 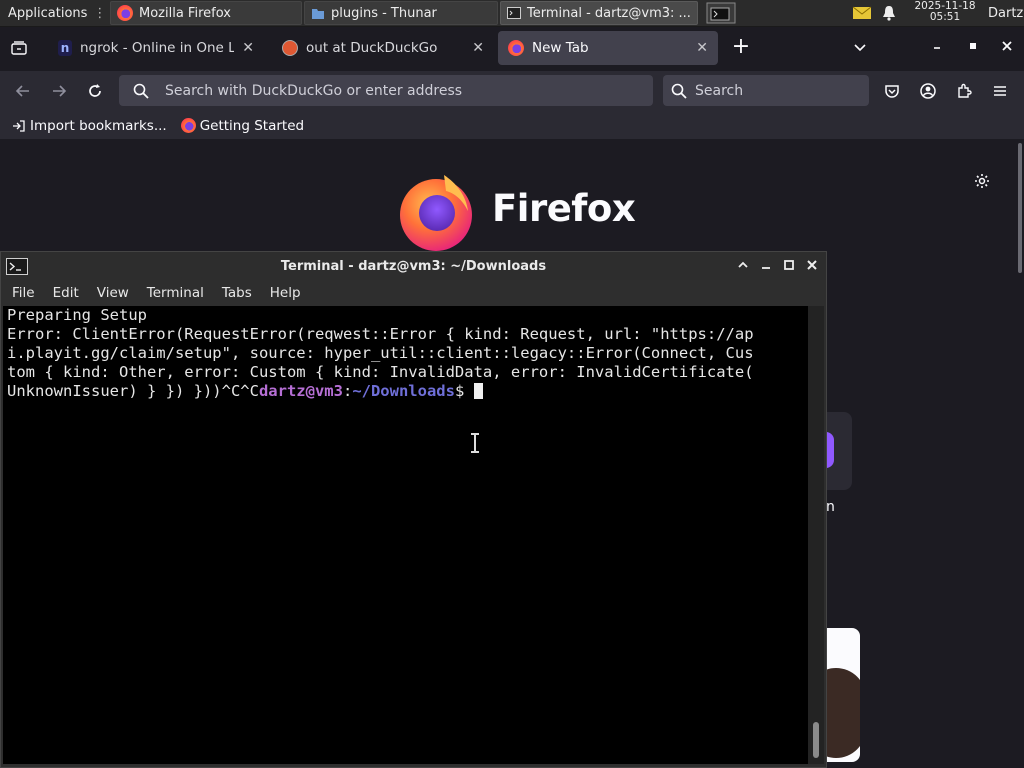 What do you see at coordinates (19, 125) in the screenshot?
I see `import-icon` at bounding box center [19, 125].